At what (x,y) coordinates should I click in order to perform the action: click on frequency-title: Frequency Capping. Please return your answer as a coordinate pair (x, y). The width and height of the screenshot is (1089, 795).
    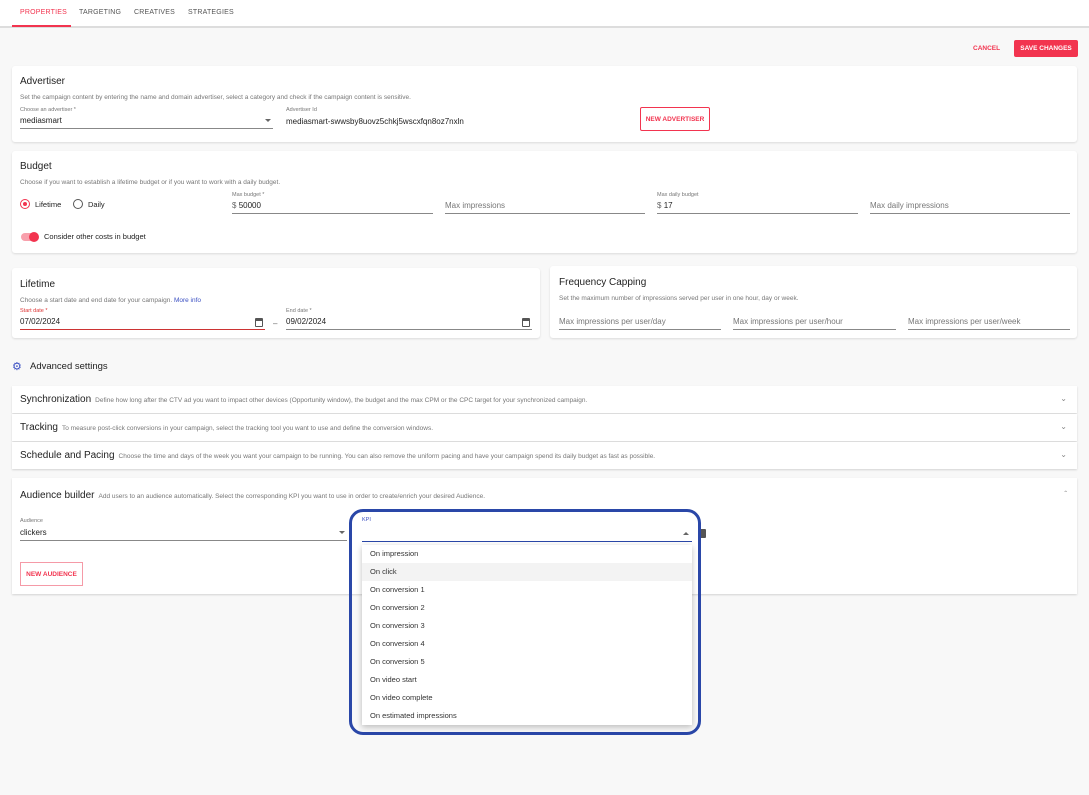
    Looking at the image, I should click on (603, 282).